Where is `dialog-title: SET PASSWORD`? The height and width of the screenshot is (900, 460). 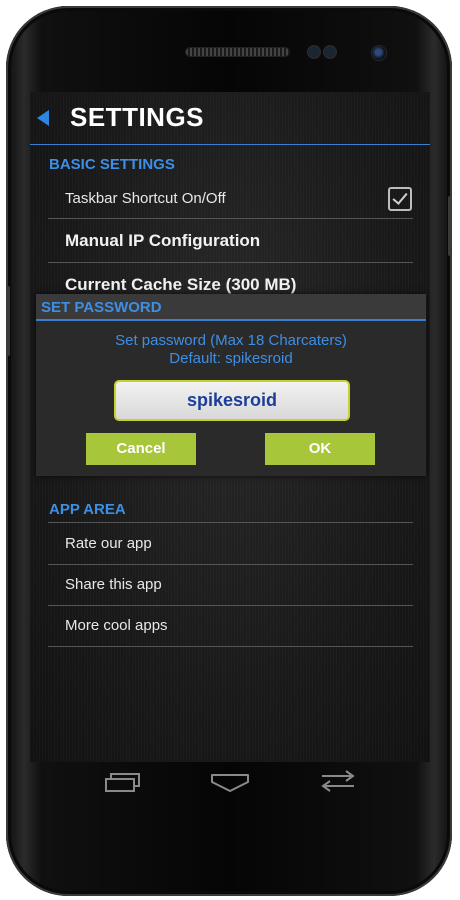
dialog-title: SET PASSWORD is located at coordinates (101, 307).